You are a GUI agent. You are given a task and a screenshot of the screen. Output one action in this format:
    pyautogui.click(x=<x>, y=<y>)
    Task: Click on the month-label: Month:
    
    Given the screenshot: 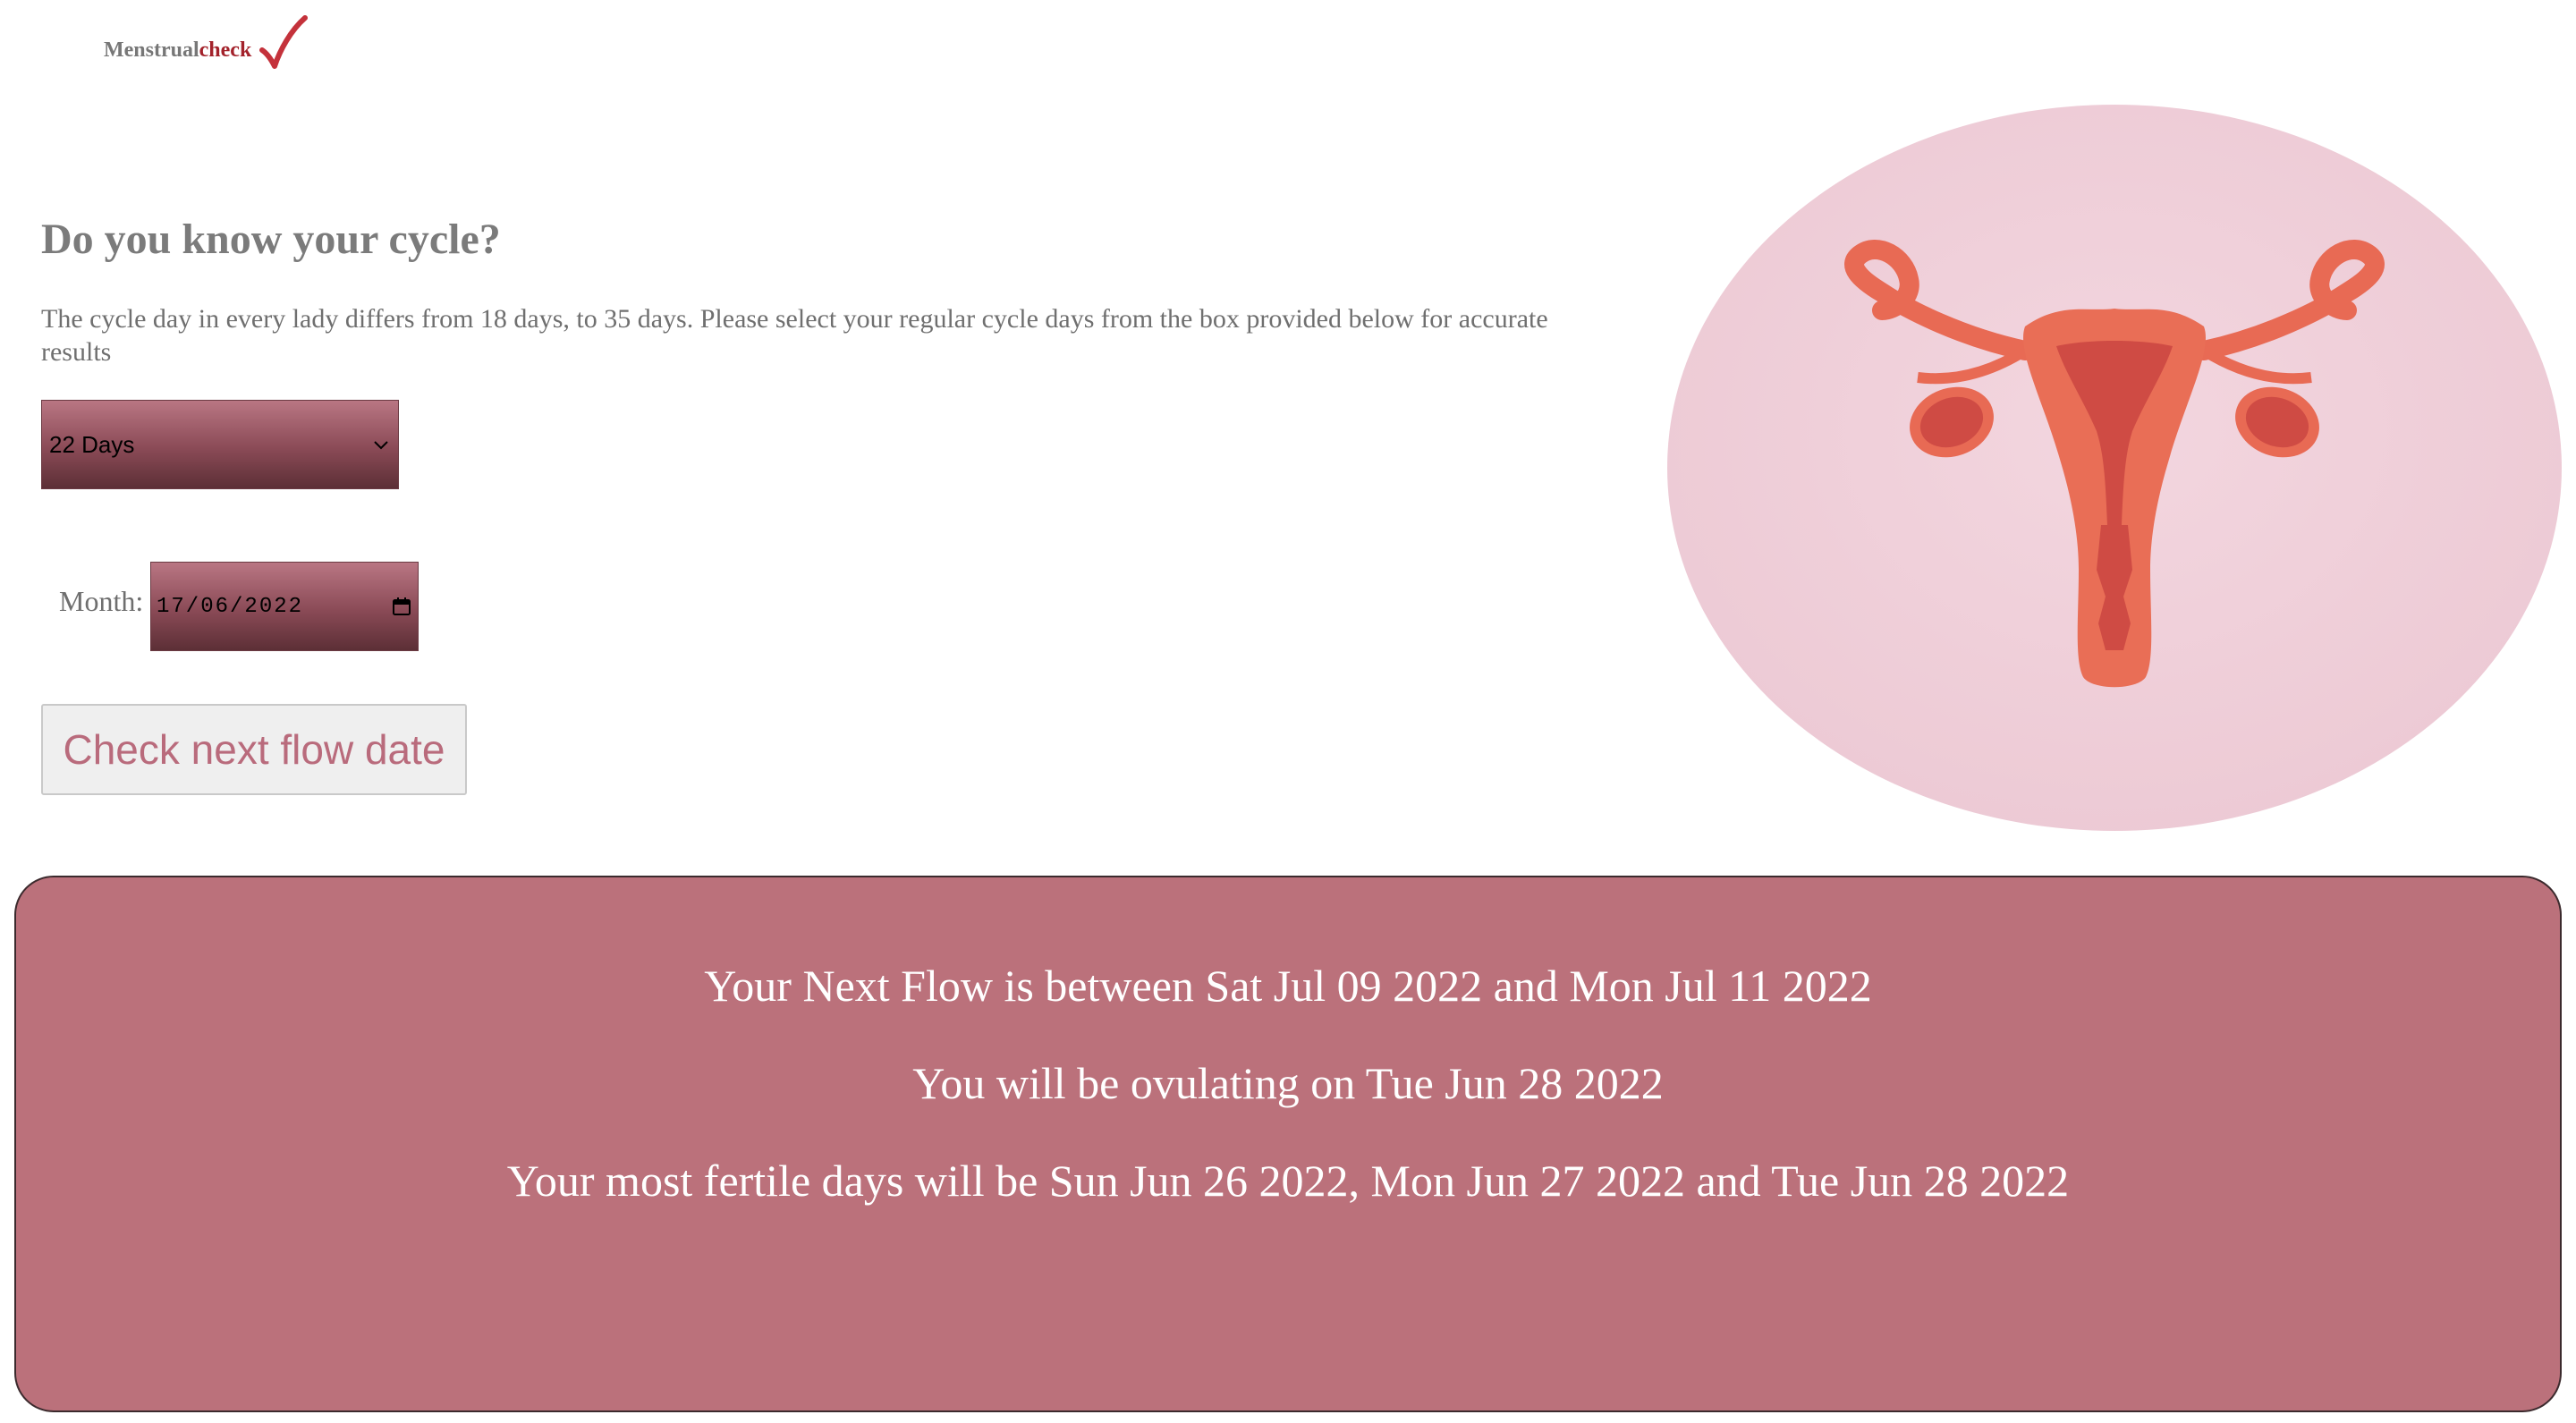 What is the action you would take?
    pyautogui.click(x=101, y=601)
    